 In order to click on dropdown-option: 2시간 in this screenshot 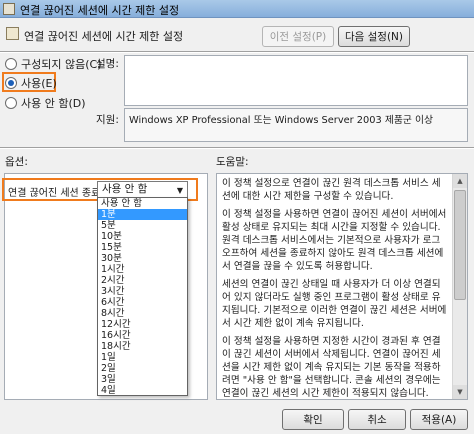, I will do `click(142, 280)`.